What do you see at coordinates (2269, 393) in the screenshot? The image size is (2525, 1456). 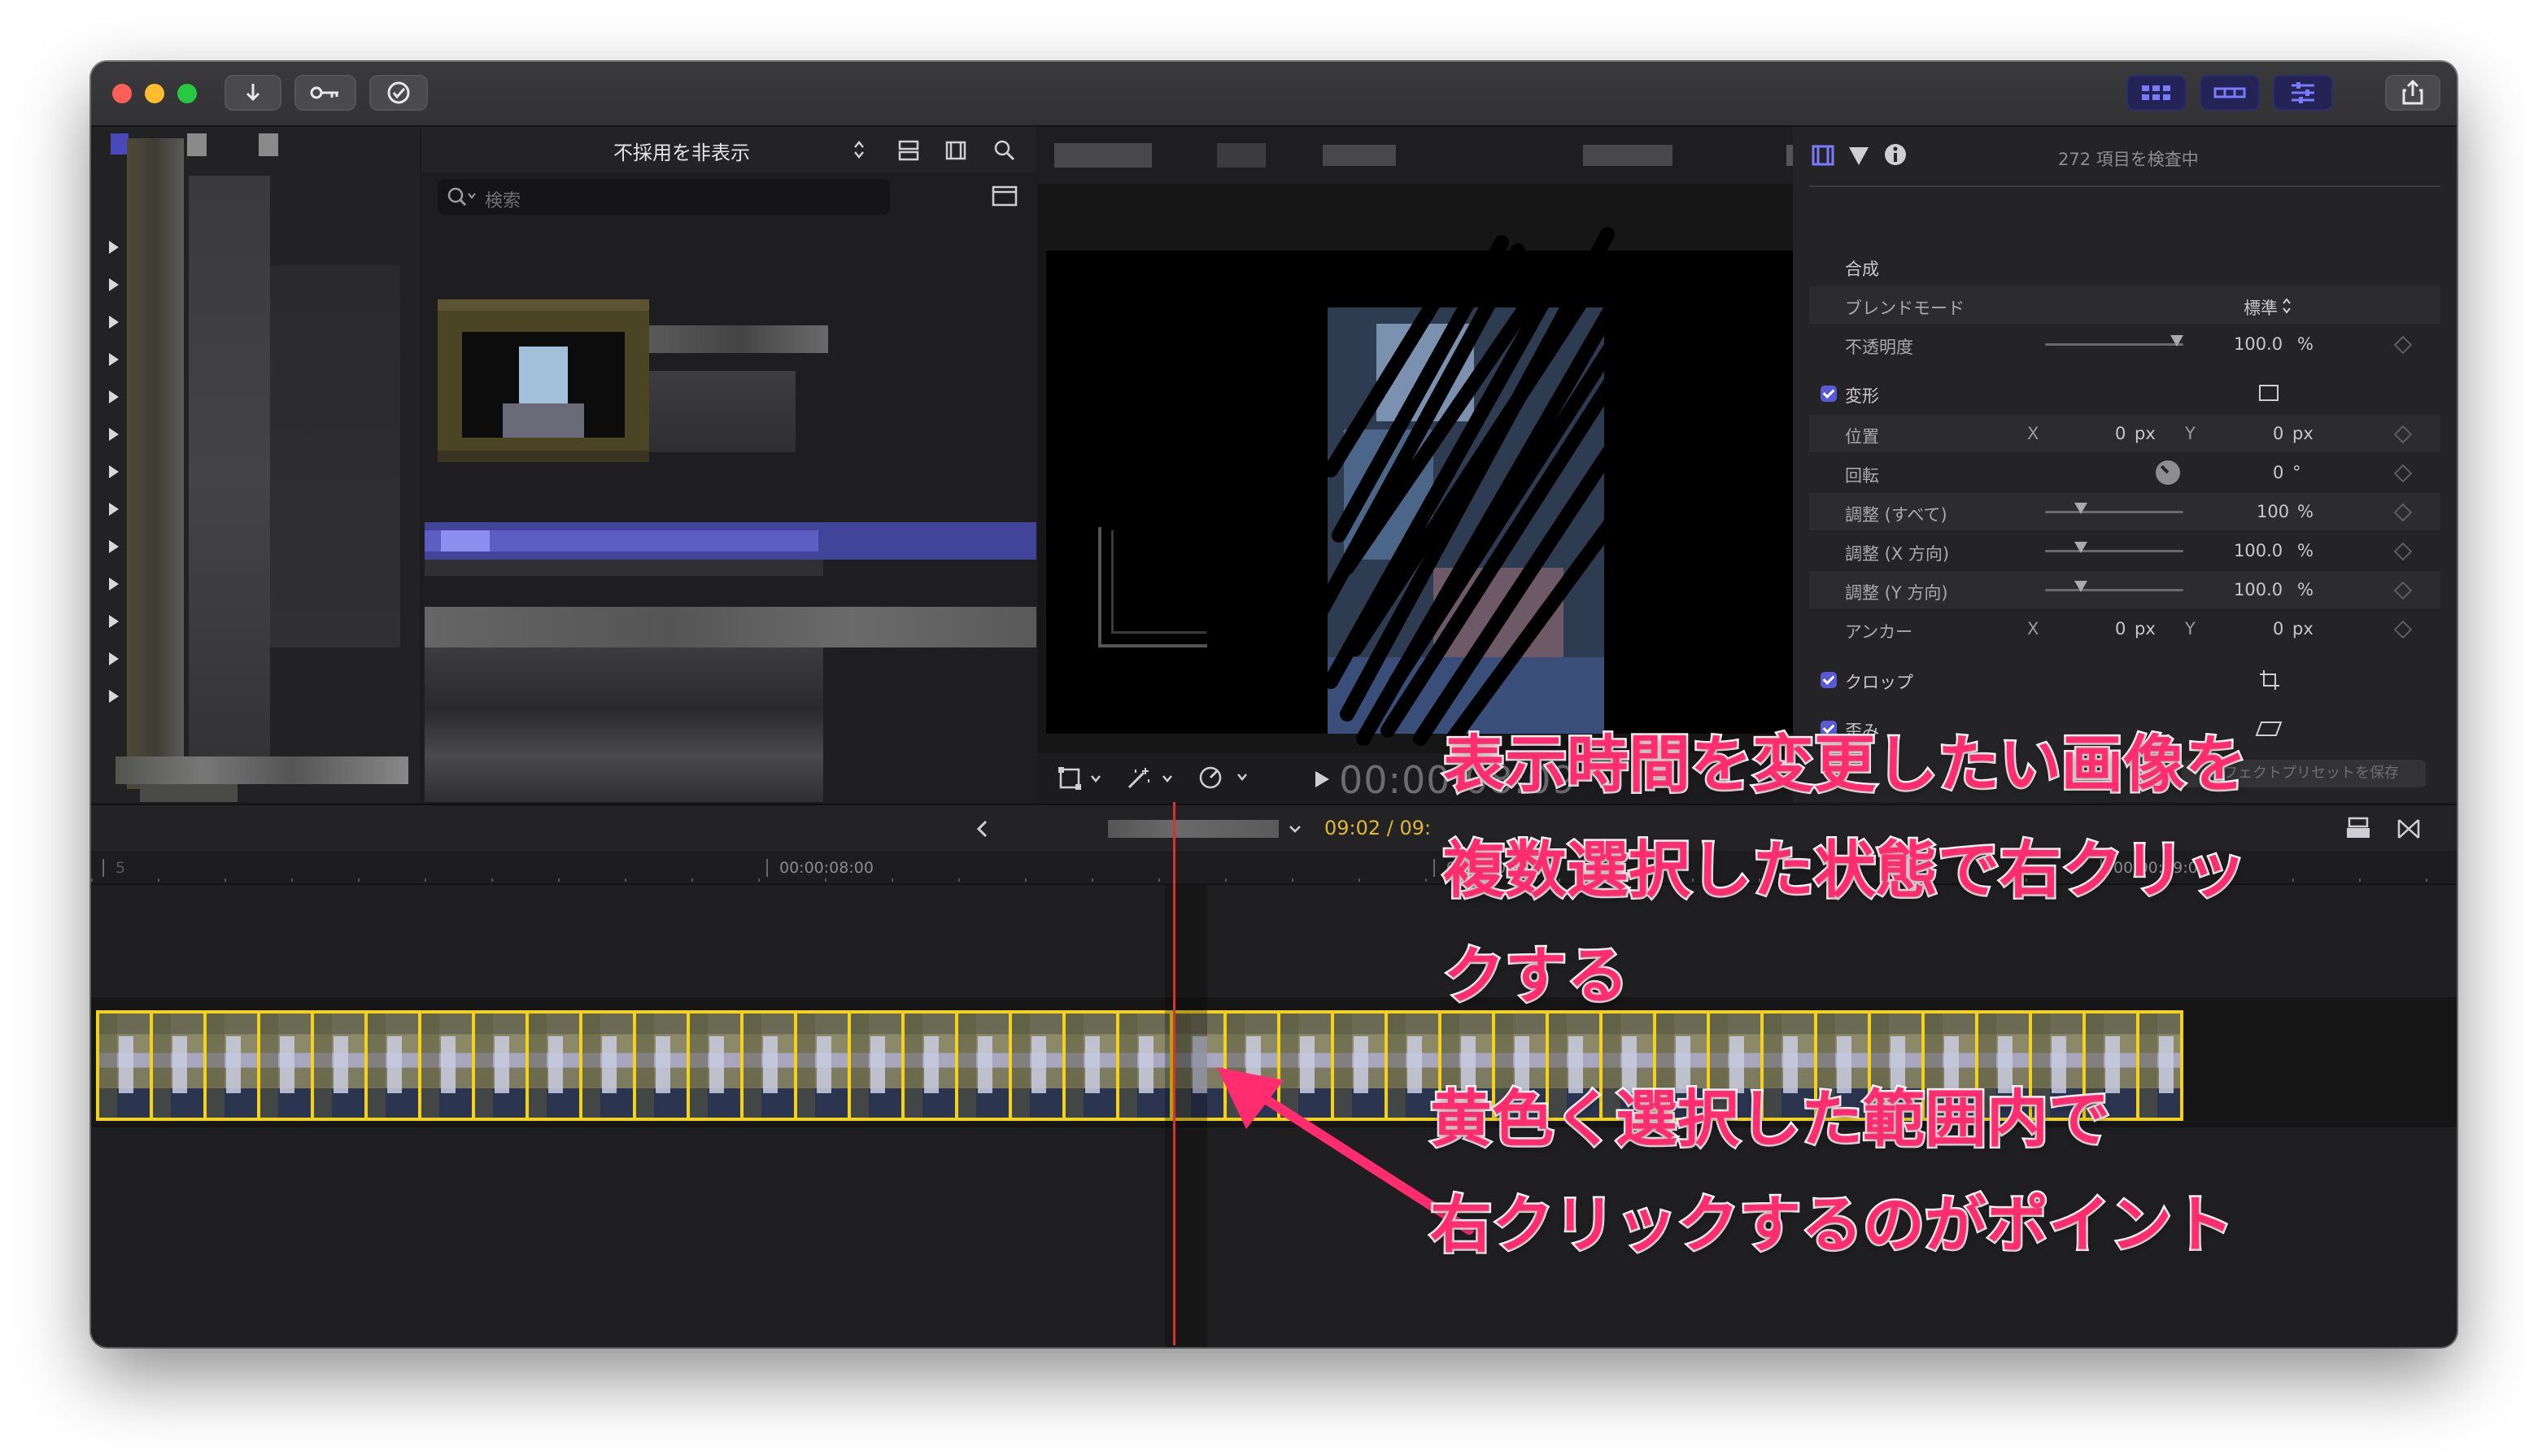 I see `transform-onscreen-icon` at bounding box center [2269, 393].